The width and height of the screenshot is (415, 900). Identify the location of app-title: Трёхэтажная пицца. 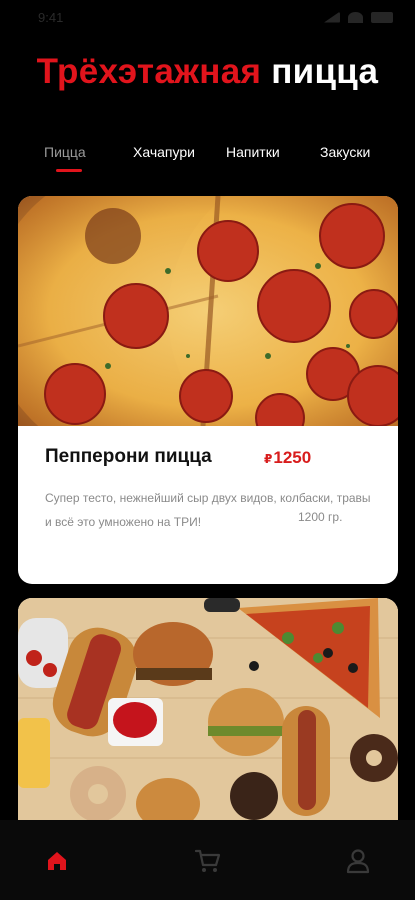
(207, 72).